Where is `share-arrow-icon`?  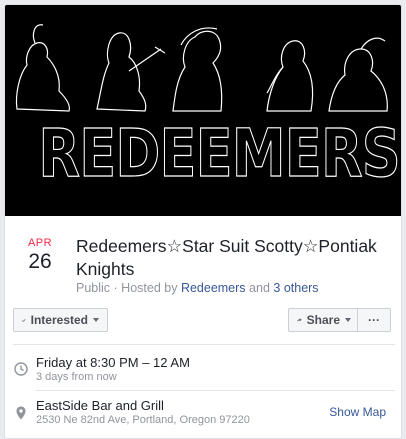 share-arrow-icon is located at coordinates (299, 320).